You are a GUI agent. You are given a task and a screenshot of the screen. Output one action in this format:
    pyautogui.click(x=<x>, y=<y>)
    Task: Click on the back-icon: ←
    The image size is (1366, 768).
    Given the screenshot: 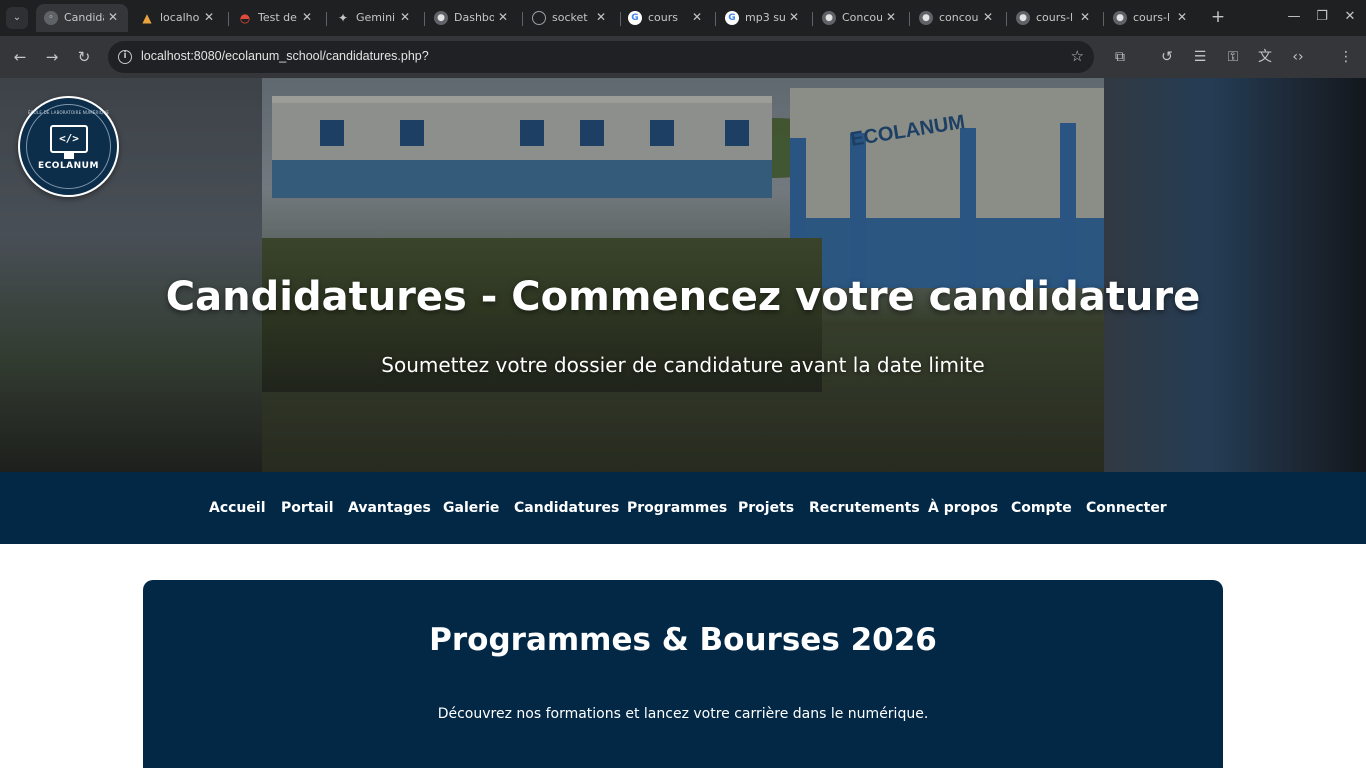 What is the action you would take?
    pyautogui.click(x=20, y=57)
    